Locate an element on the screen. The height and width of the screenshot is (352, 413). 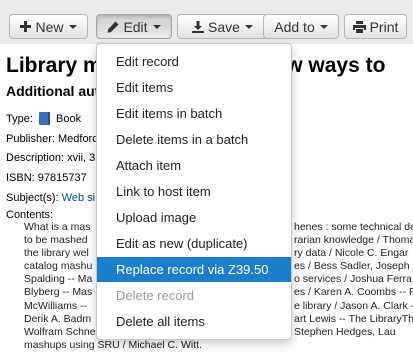
description-value: xvii, 3 is located at coordinates (81, 158).